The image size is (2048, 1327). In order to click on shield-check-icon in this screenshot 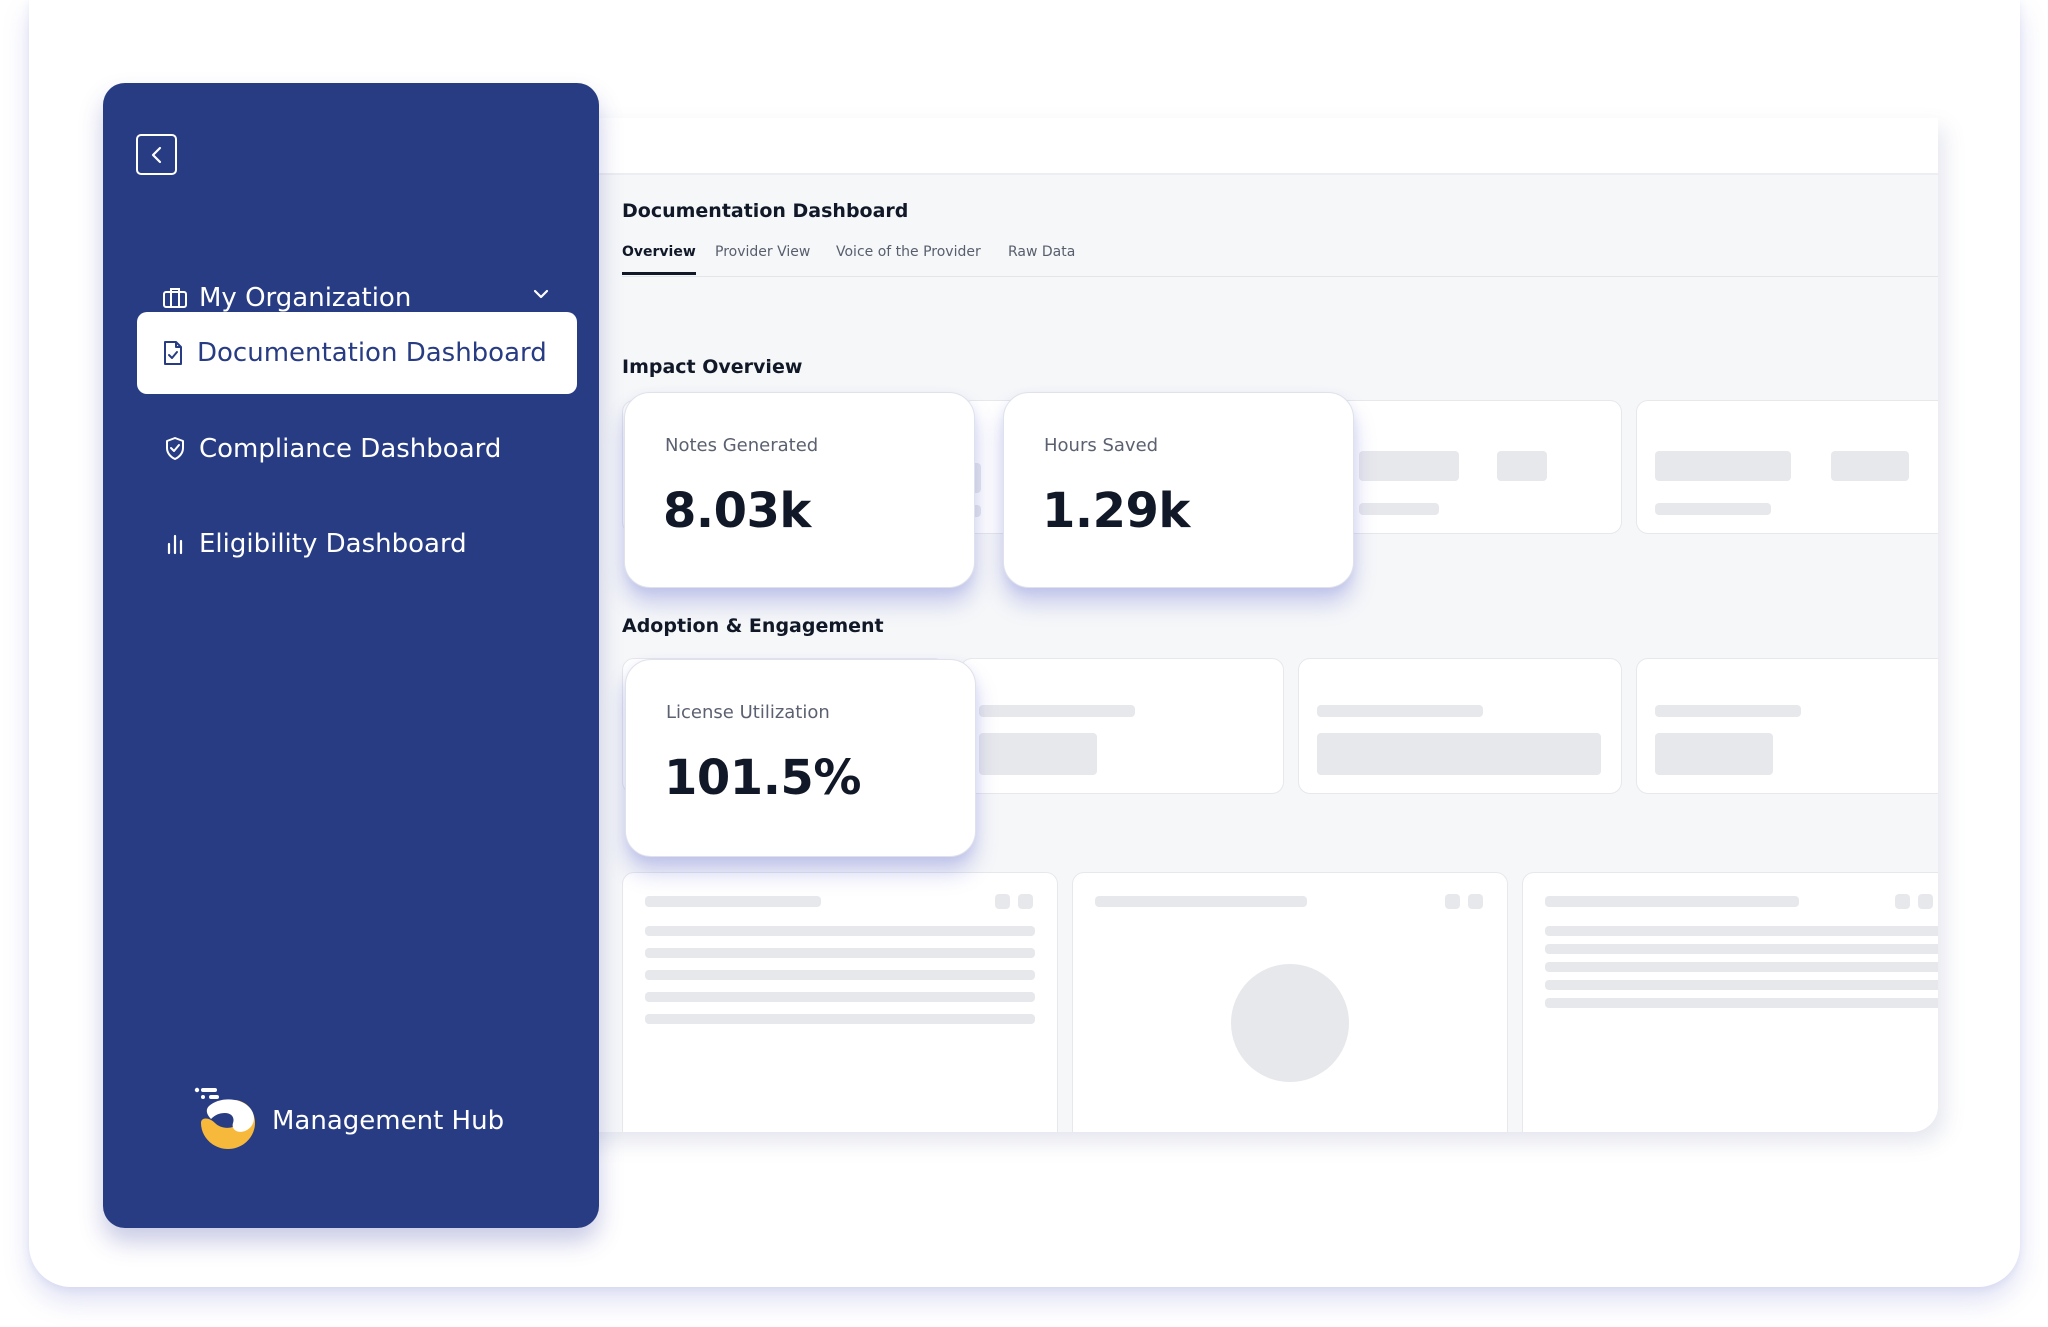, I will do `click(175, 449)`.